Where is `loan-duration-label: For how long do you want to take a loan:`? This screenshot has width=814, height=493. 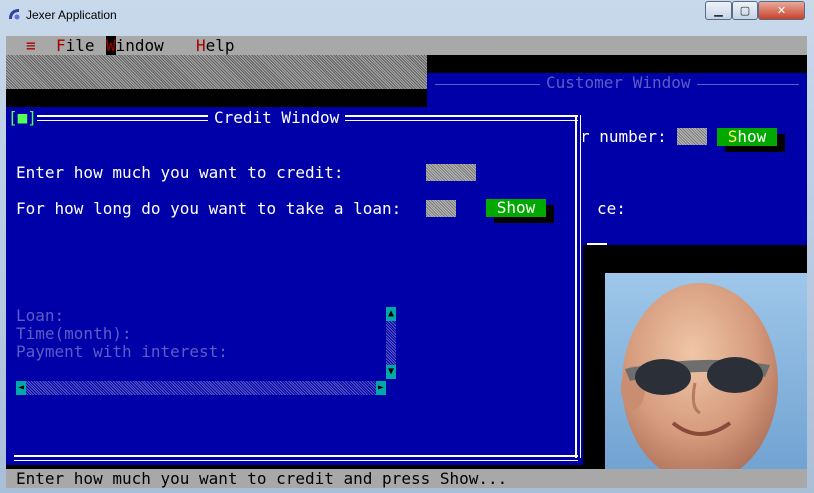
loan-duration-label: For how long do you want to take a loan: is located at coordinates (209, 208).